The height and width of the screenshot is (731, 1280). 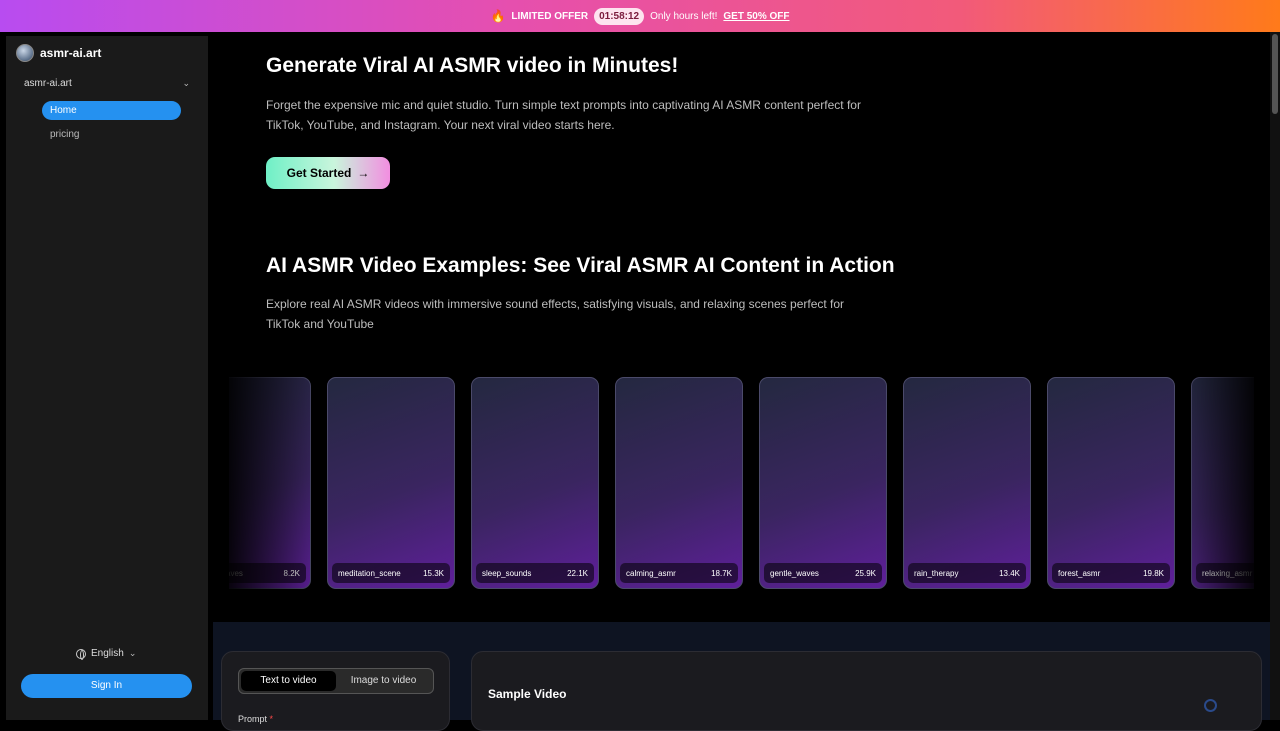 What do you see at coordinates (619, 16) in the screenshot?
I see `countdown-timer: 01:58:12` at bounding box center [619, 16].